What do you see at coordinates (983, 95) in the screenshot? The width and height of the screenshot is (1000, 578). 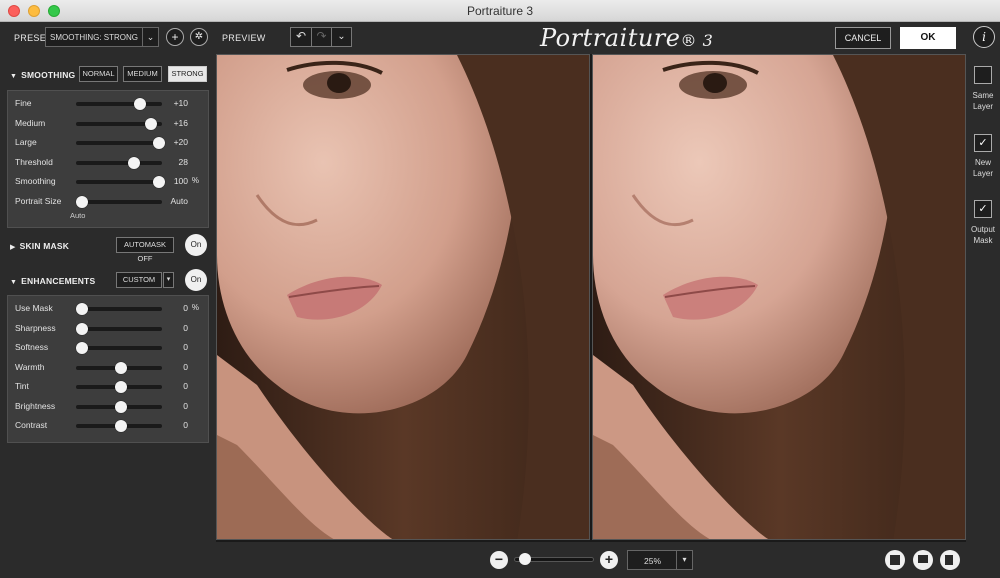 I see `same-layer-label-line1: Same` at bounding box center [983, 95].